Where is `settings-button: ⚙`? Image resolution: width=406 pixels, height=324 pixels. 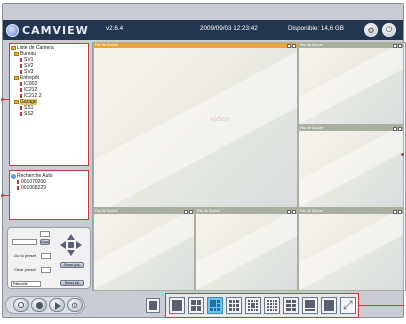 settings-button: ⚙ is located at coordinates (75, 305).